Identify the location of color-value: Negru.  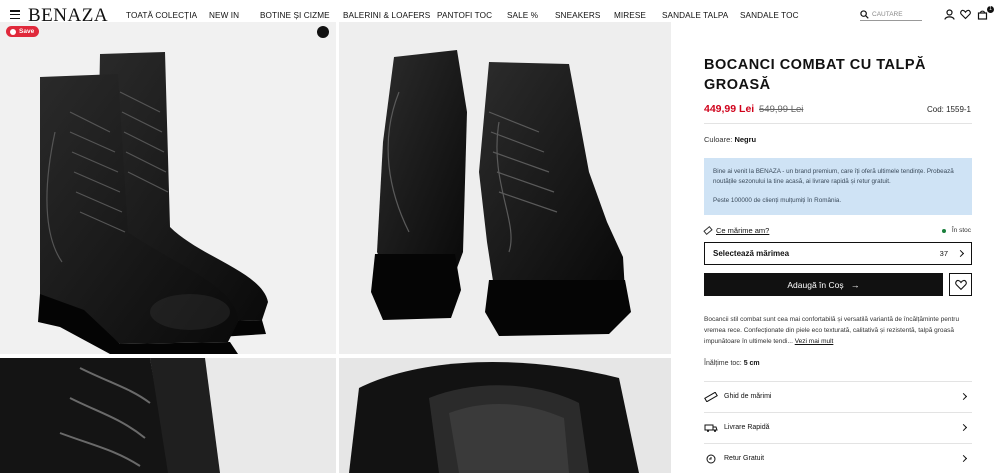
(745, 139).